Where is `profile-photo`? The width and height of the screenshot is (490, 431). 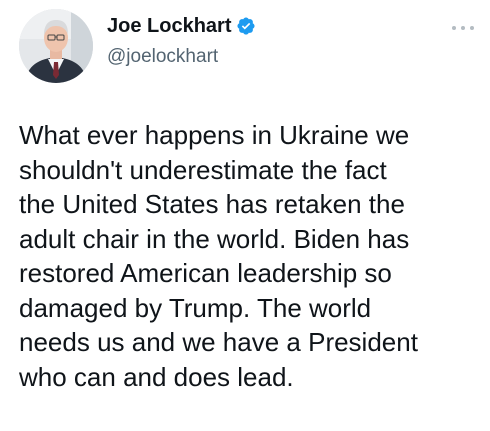
profile-photo is located at coordinates (56, 46).